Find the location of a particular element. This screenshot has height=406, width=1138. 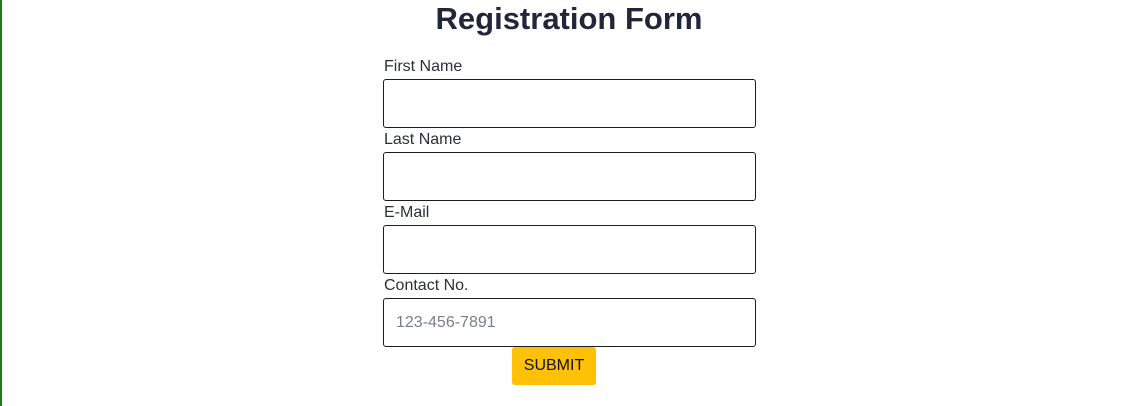

first-name-group: First Name is located at coordinates (569, 92).